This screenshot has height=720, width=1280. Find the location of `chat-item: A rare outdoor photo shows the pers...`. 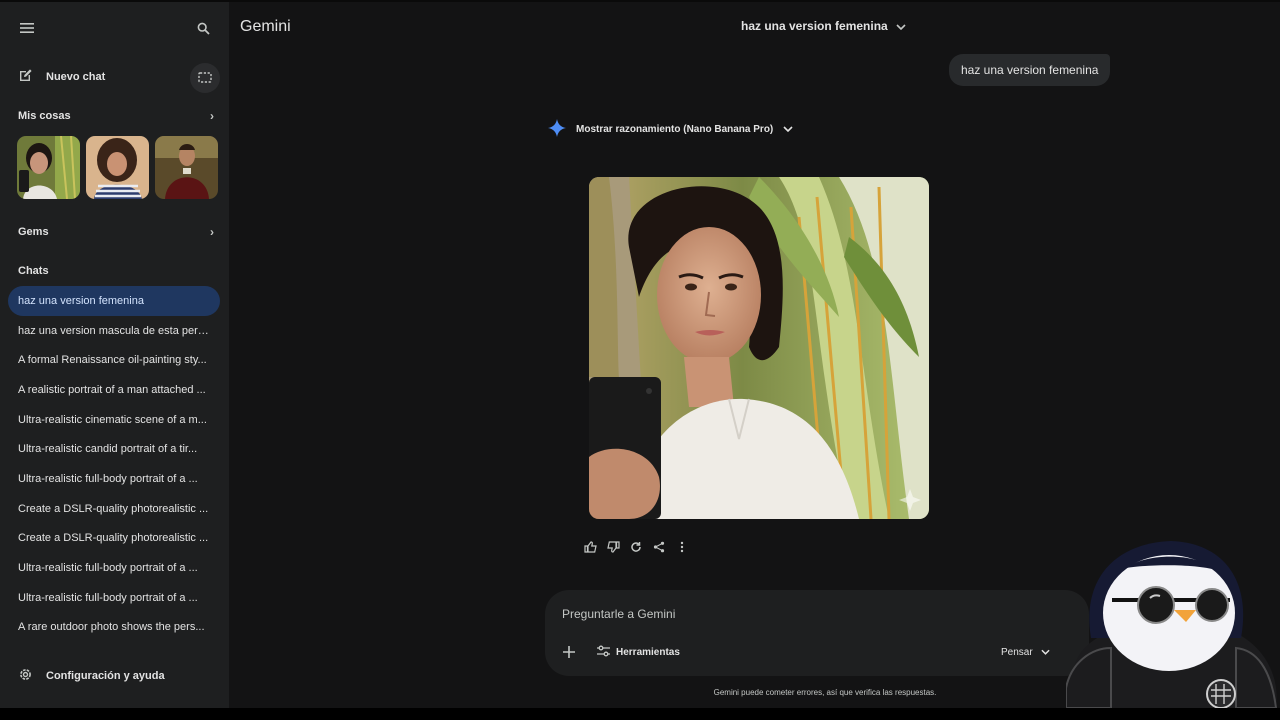

chat-item: A rare outdoor photo shows the pers... is located at coordinates (114, 628).